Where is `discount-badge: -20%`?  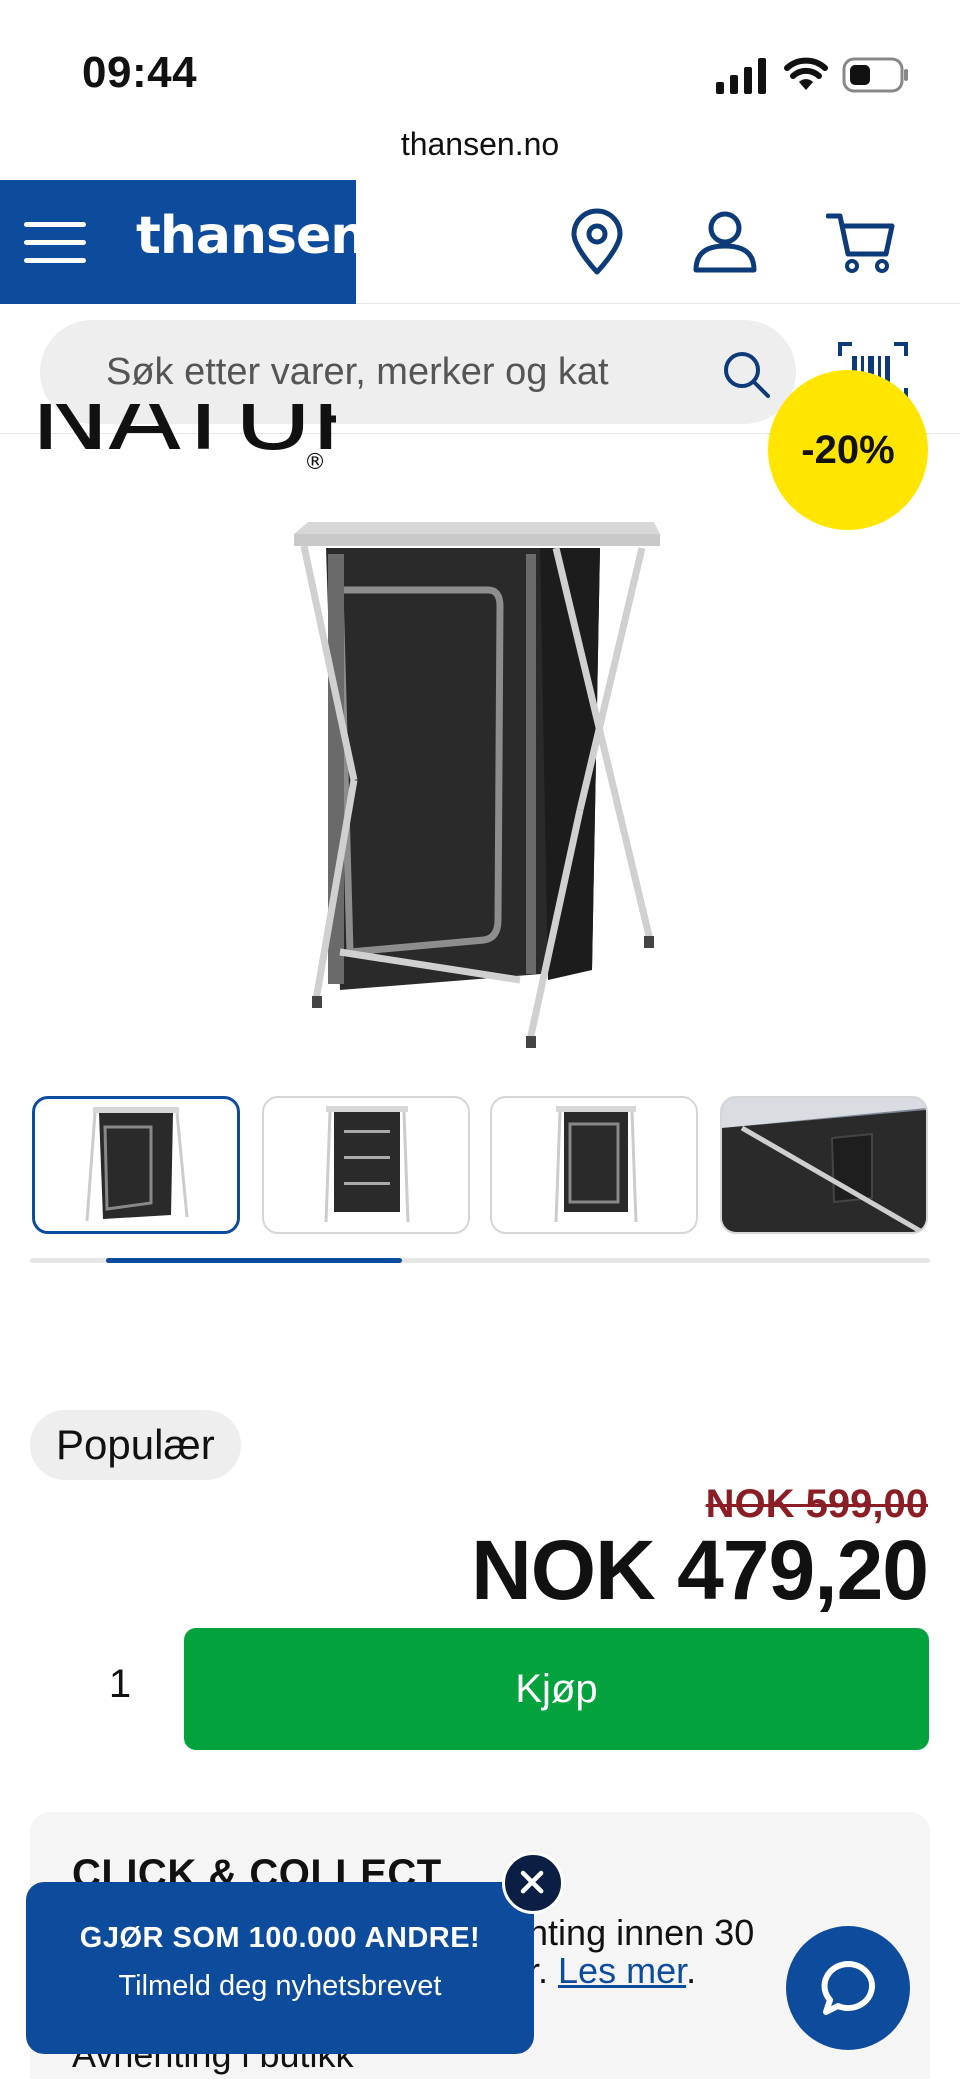
discount-badge: -20% is located at coordinates (848, 450).